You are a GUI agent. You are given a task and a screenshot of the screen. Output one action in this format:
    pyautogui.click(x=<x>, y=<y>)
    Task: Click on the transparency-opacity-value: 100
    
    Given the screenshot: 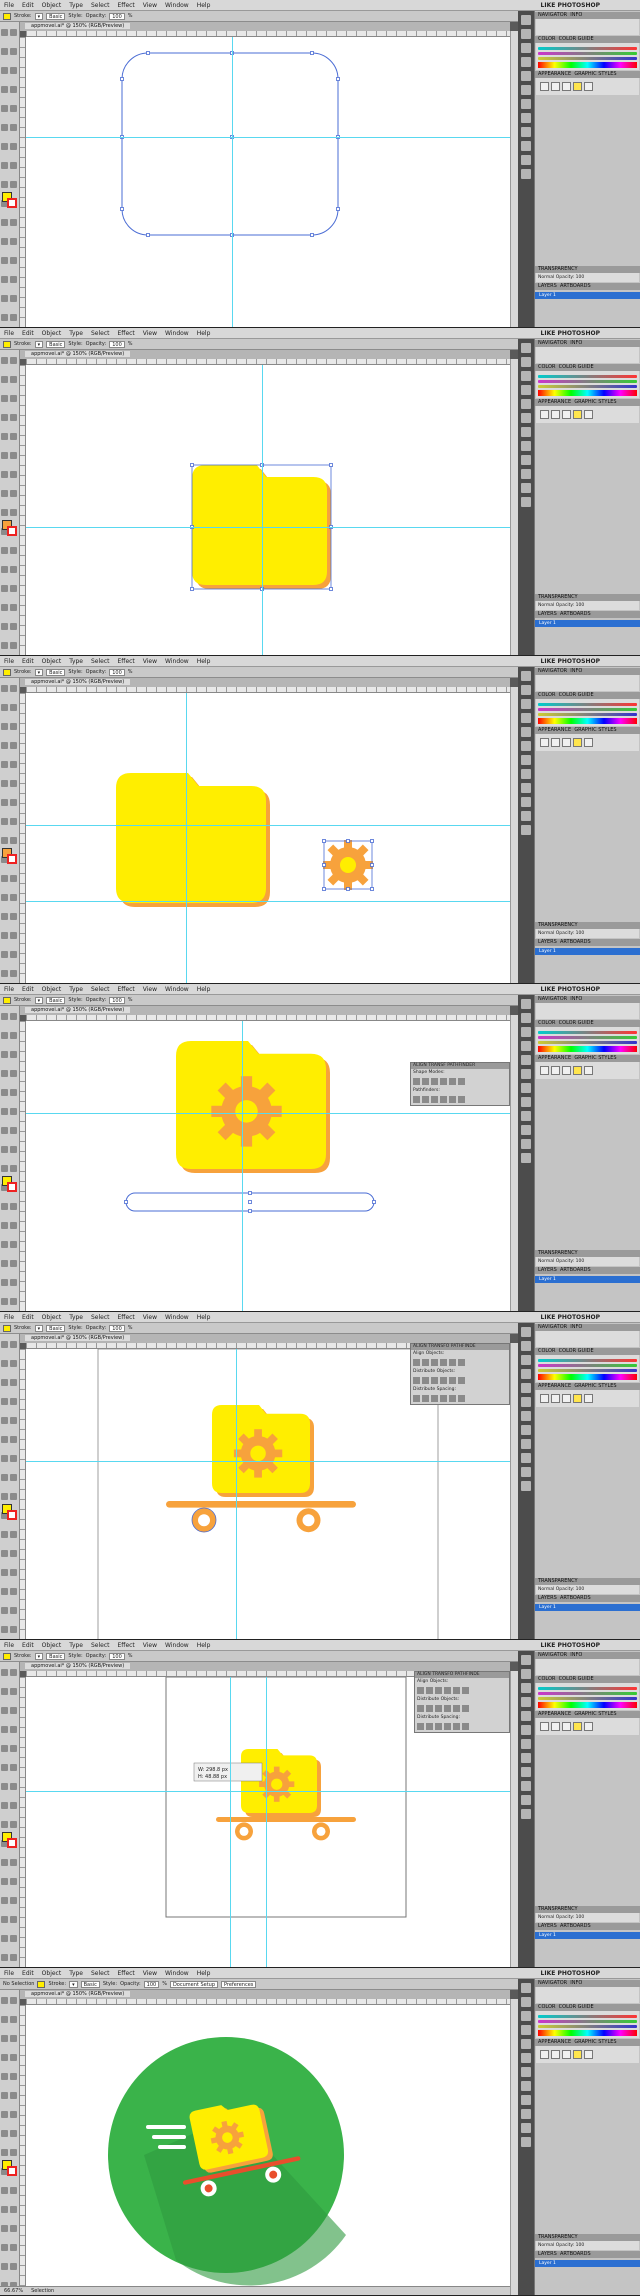 What is the action you would take?
    pyautogui.click(x=580, y=2245)
    